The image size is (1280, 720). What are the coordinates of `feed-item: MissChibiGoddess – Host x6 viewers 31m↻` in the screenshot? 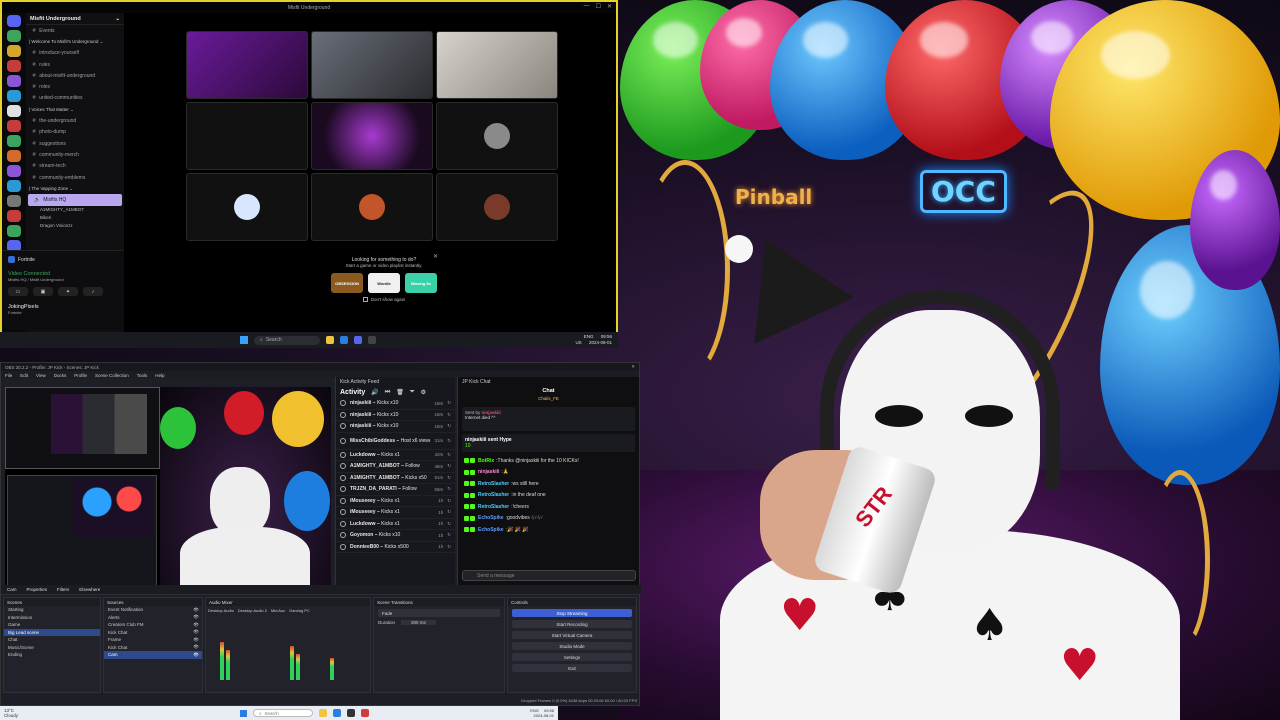 It's located at (395, 441).